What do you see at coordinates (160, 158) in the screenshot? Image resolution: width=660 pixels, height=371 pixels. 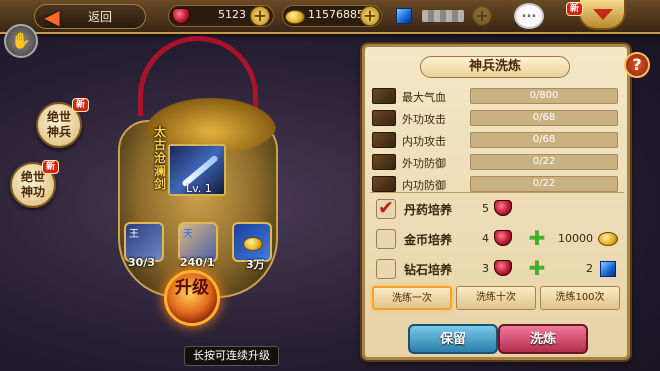 I see `weapon-name: 太古沧澜剑` at bounding box center [160, 158].